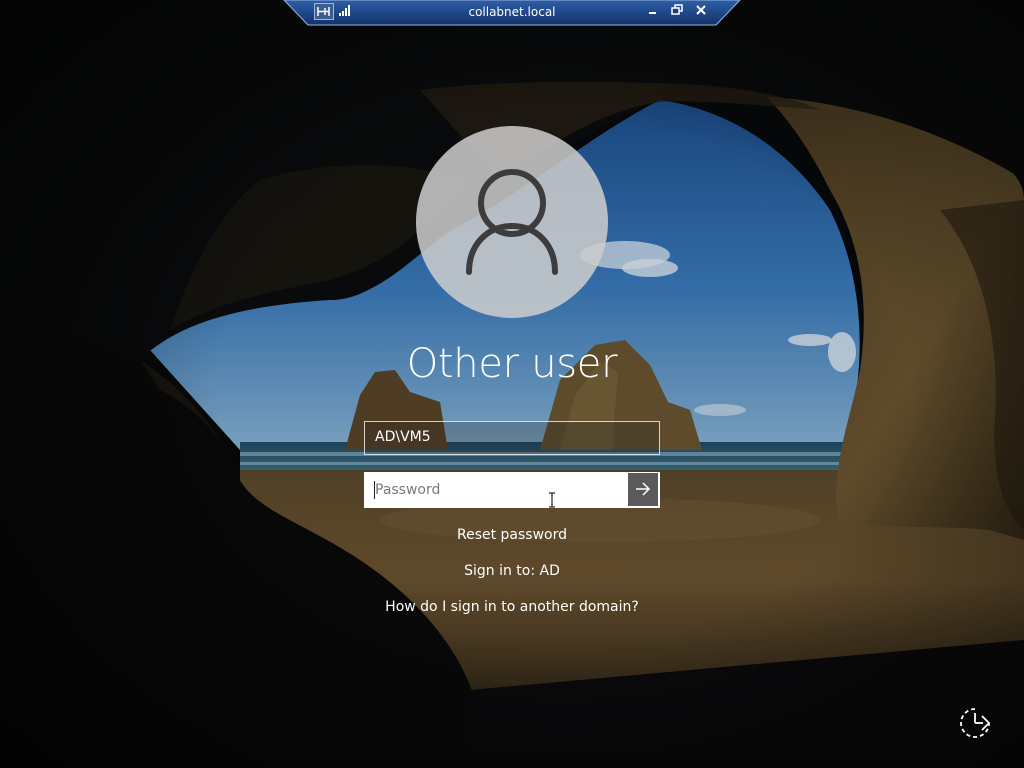 The height and width of the screenshot is (768, 1024). I want to click on submit-button, so click(643, 489).